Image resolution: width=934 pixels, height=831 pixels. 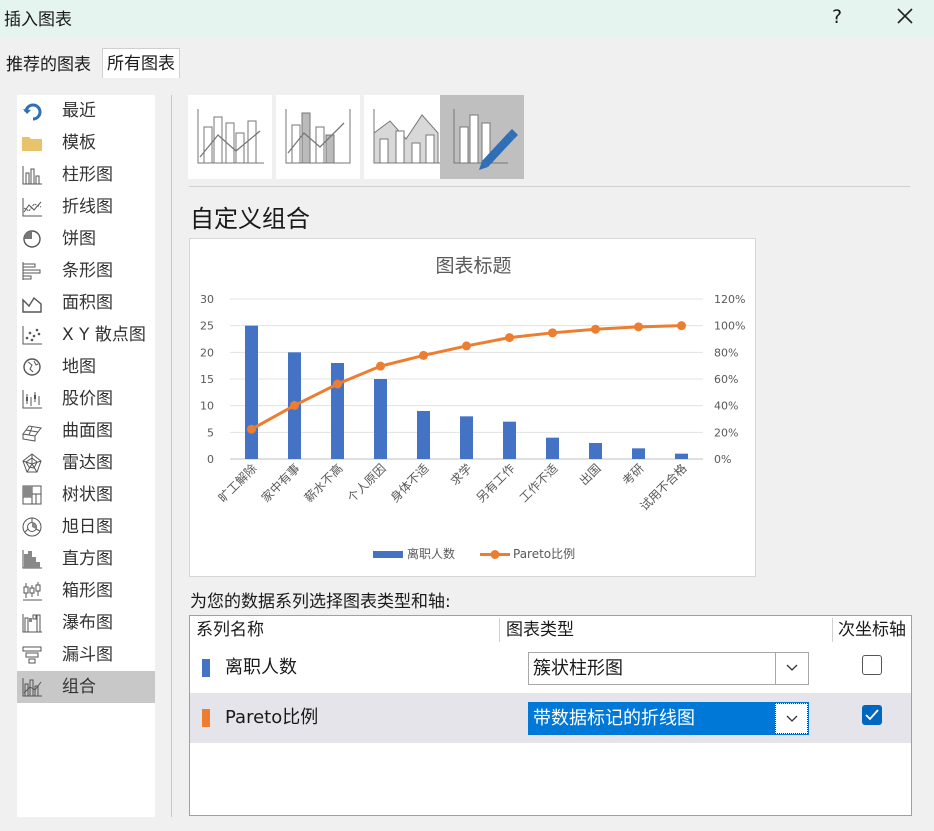 I want to click on category-label: 另有工作, so click(x=496, y=483).